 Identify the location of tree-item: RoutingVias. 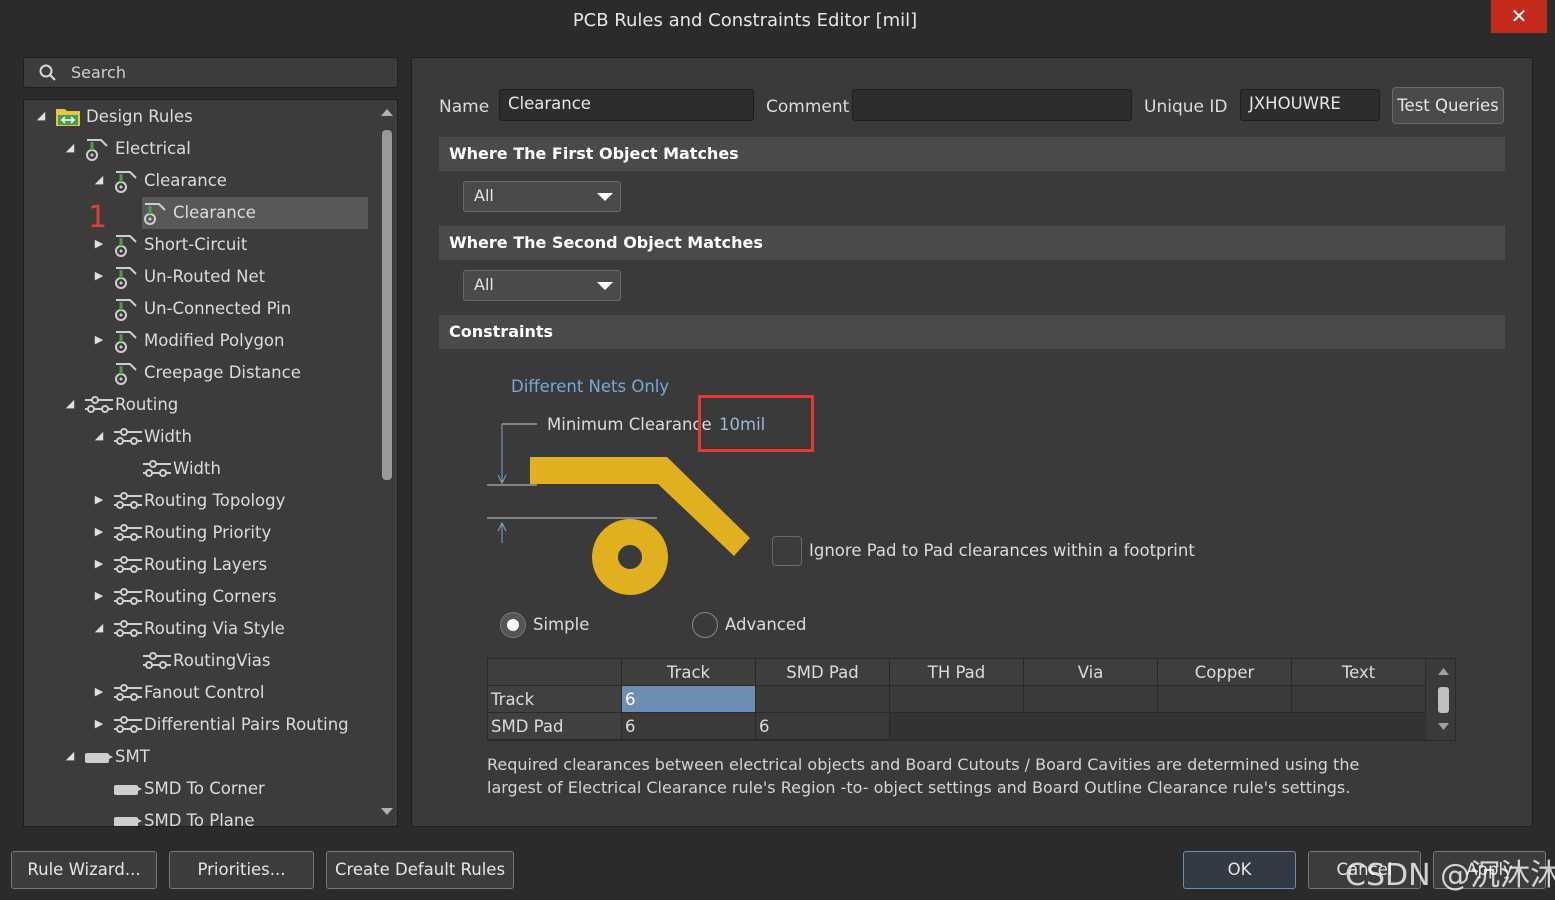
(205, 660).